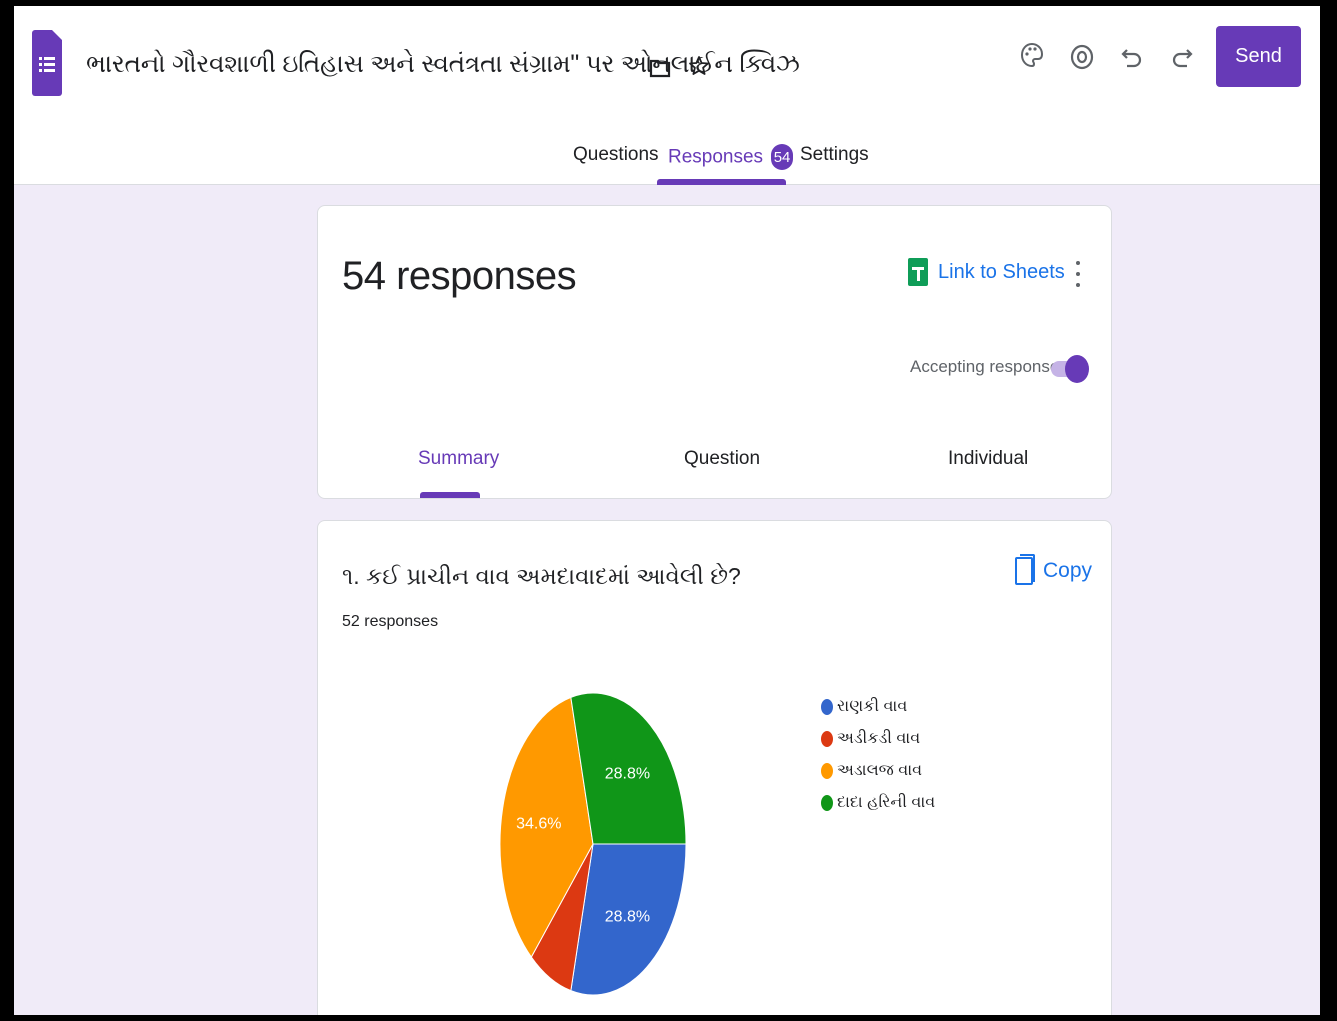  Describe the element at coordinates (1078, 274) in the screenshot. I see `more-options-icon` at that location.